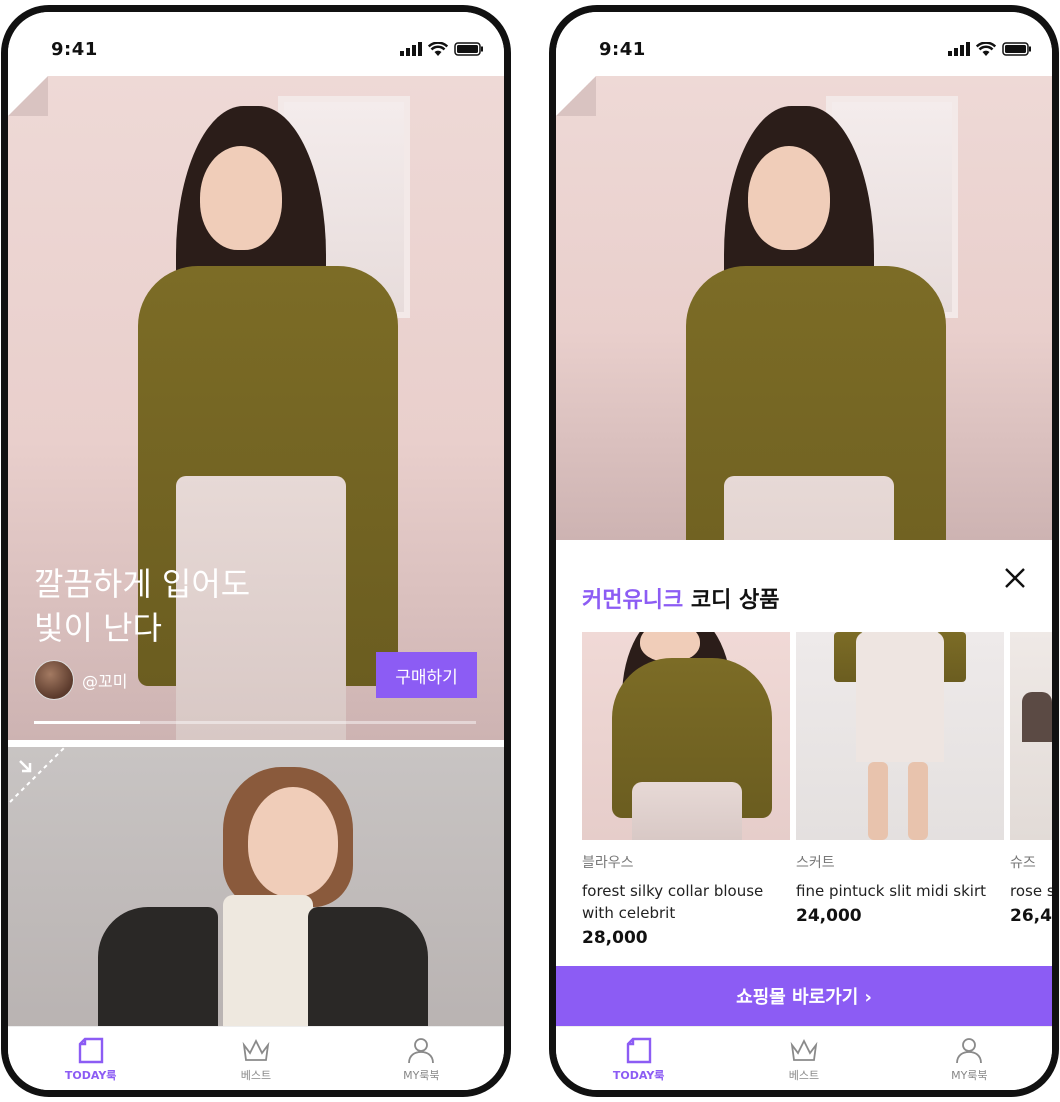 Image resolution: width=1060 pixels, height=1102 pixels. I want to click on buy-button: 구매하기, so click(426, 675).